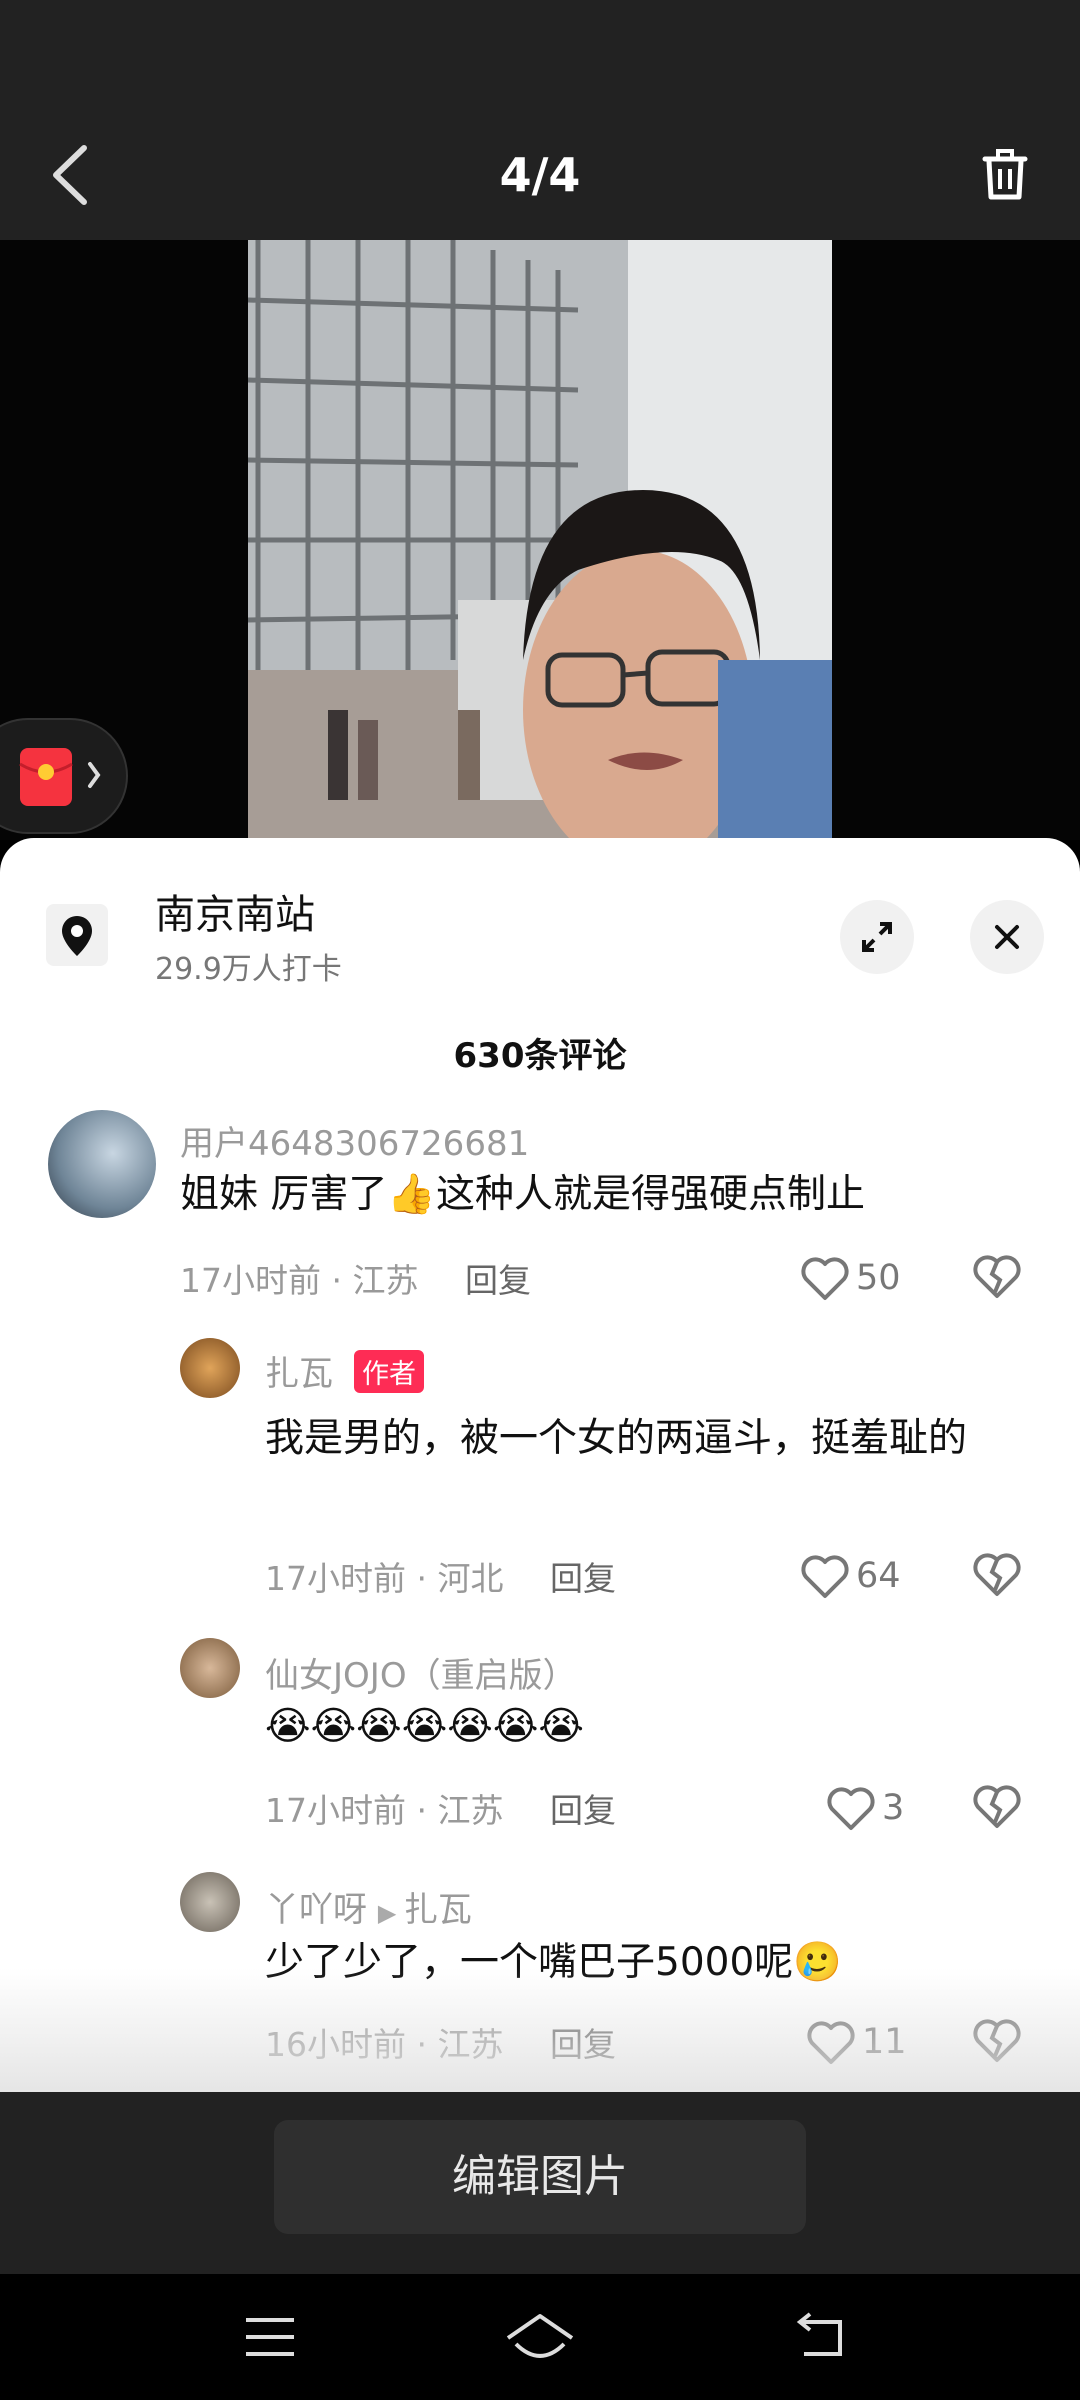  What do you see at coordinates (438, 1910) in the screenshot?
I see `reply-target-username: 扎瓦` at bounding box center [438, 1910].